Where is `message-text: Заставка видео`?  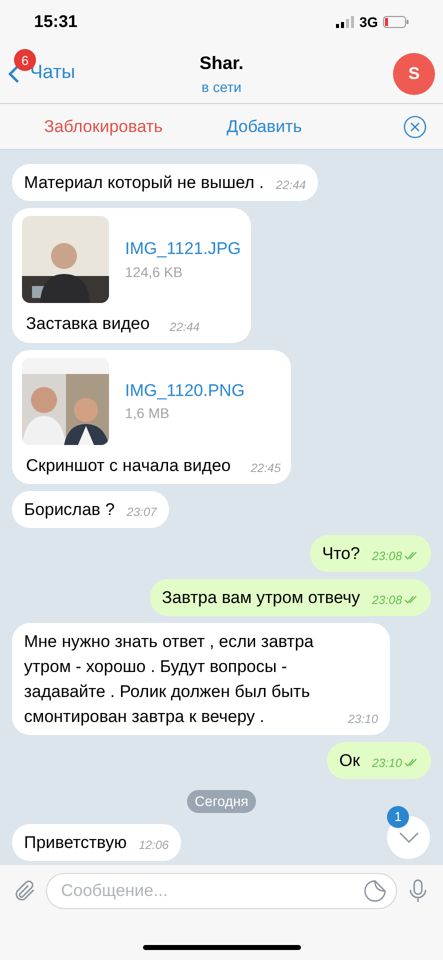
message-text: Заставка видео is located at coordinates (87, 324).